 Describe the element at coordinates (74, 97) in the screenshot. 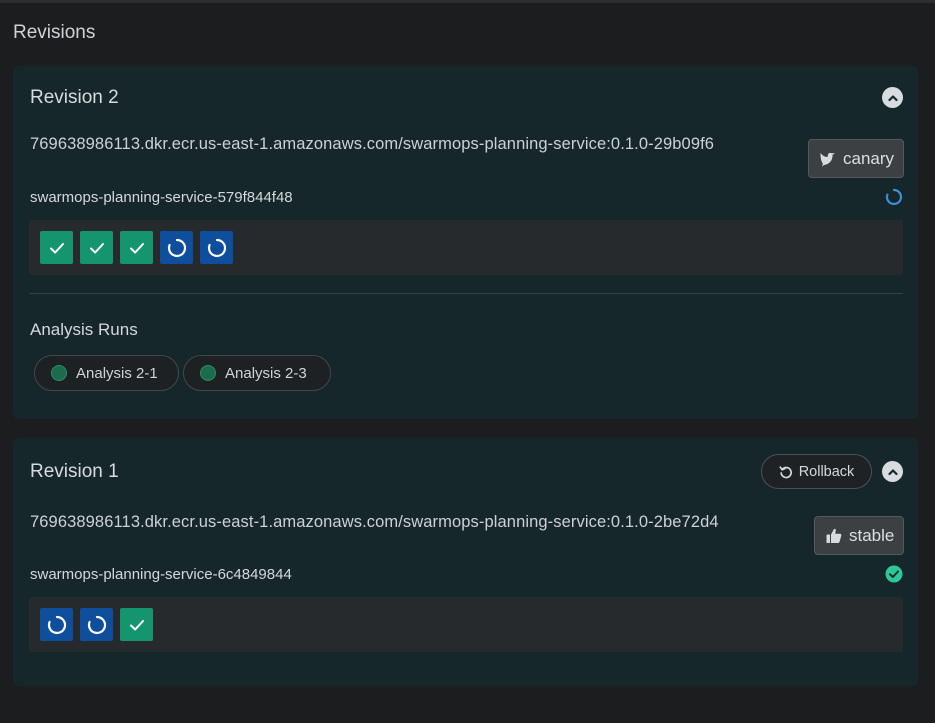

I see `revision-title: Revision 2` at that location.